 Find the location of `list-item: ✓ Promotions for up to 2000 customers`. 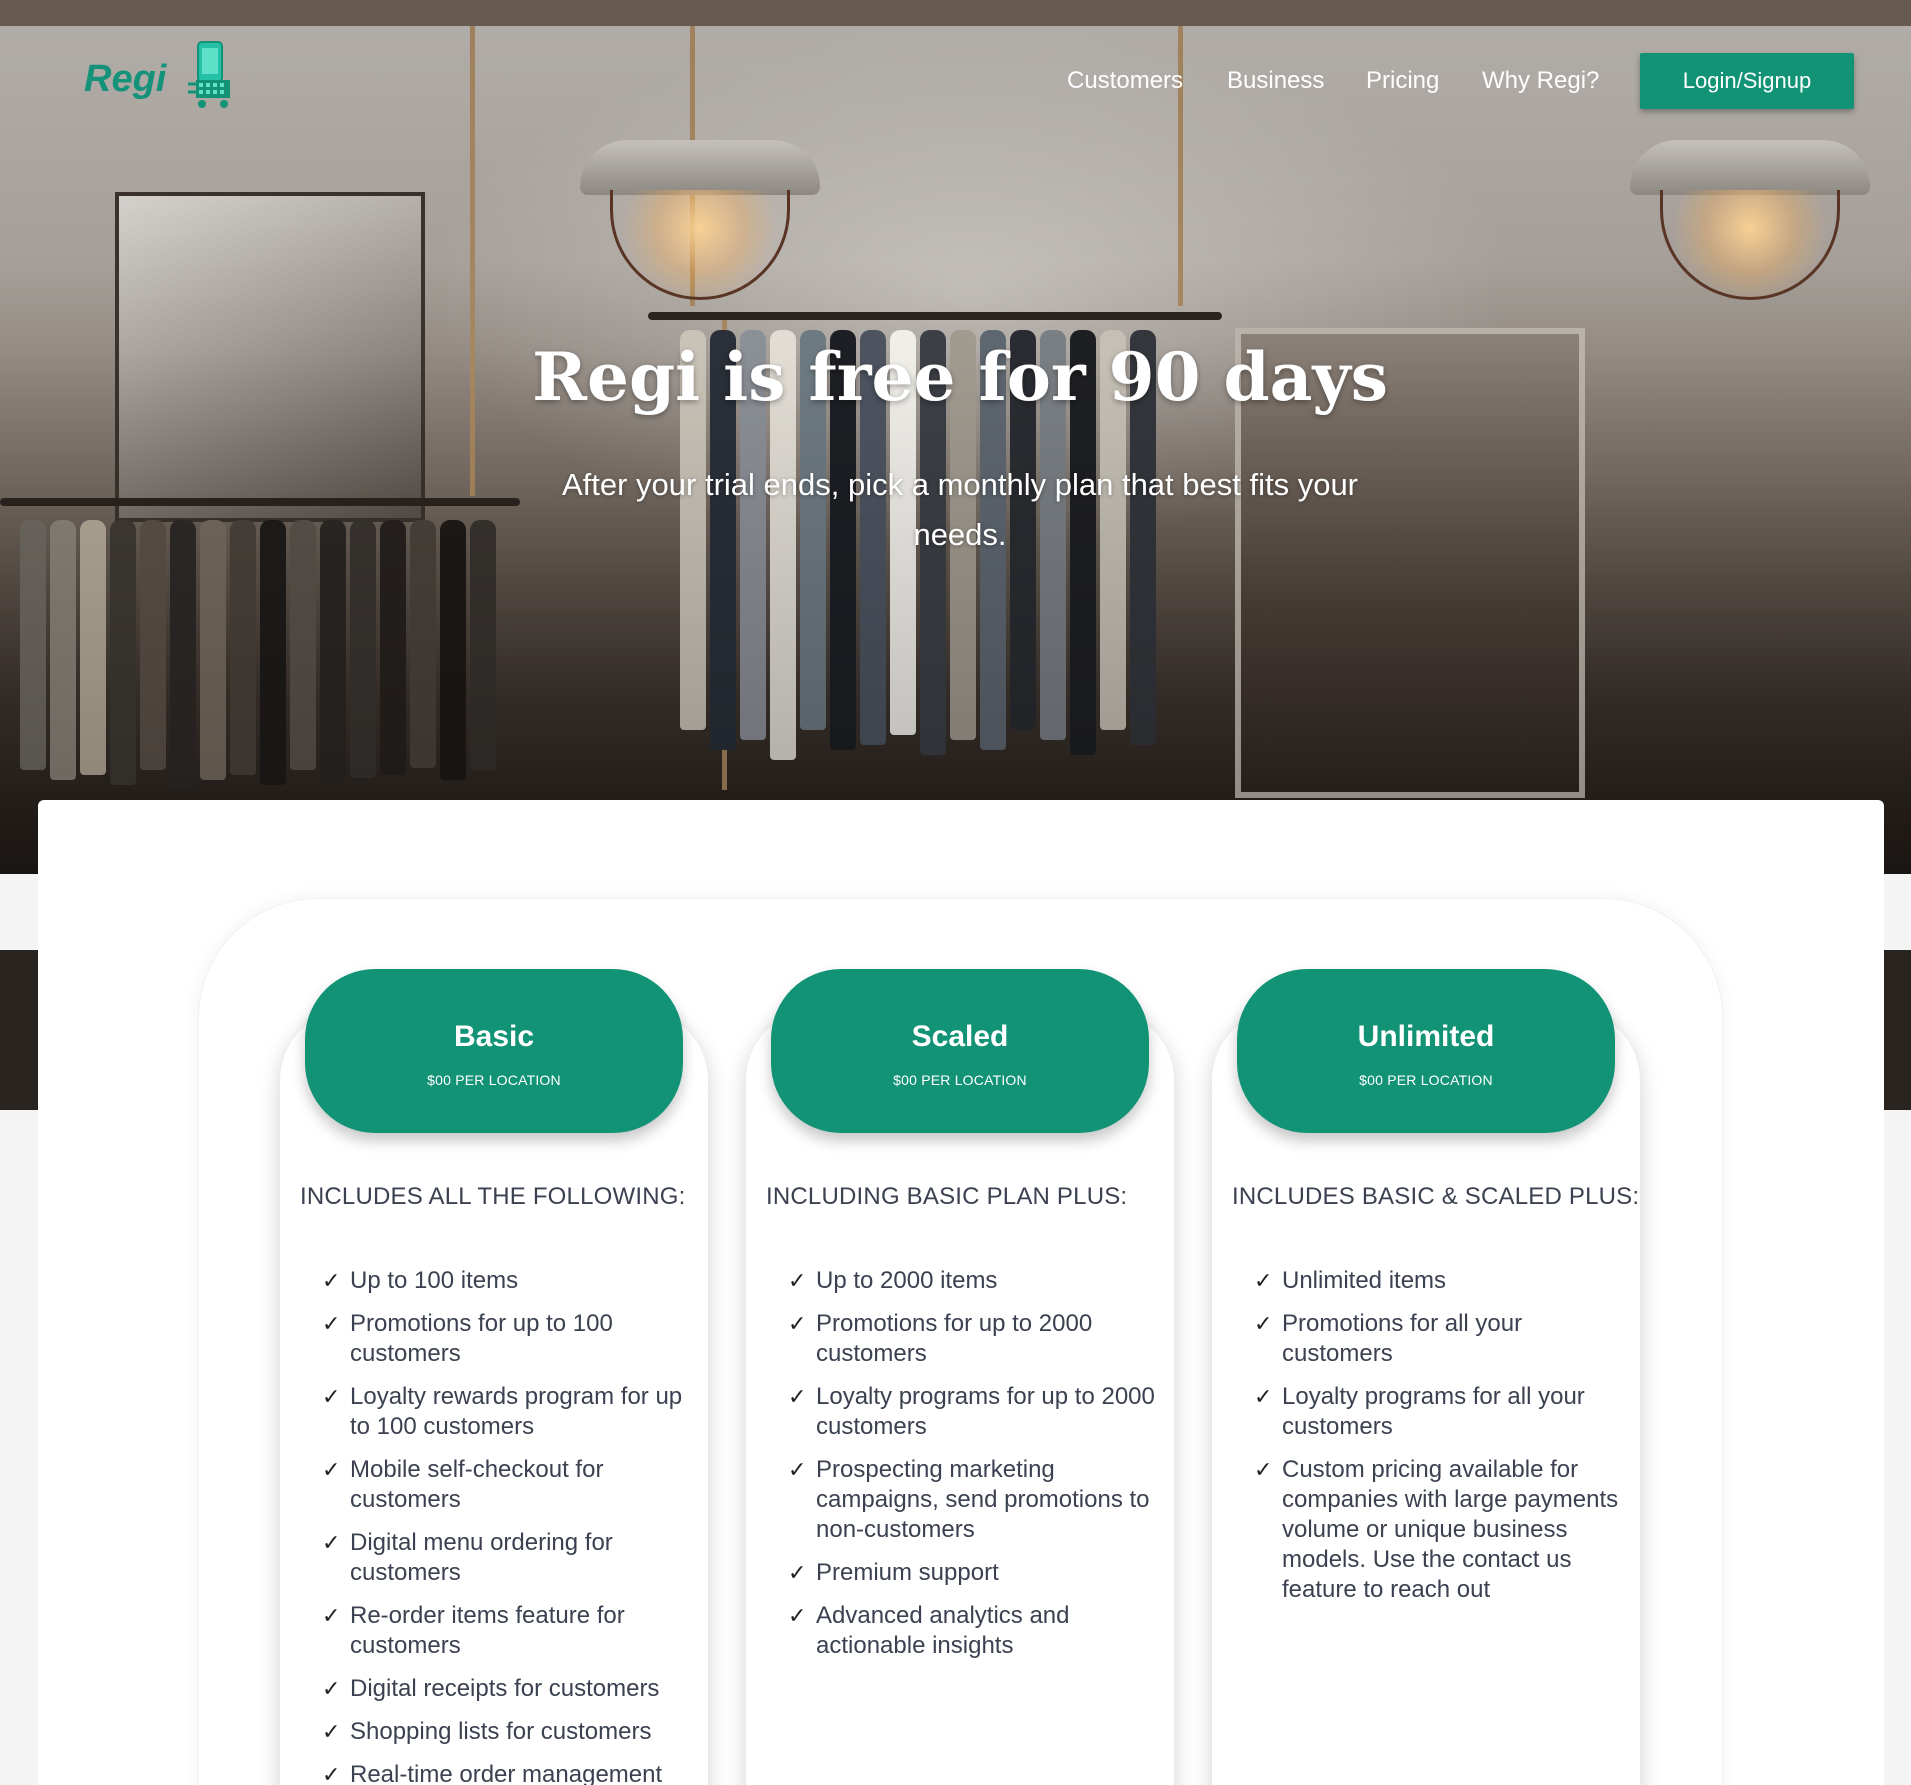

list-item: ✓ Promotions for up to 2000 customers is located at coordinates (973, 1339).